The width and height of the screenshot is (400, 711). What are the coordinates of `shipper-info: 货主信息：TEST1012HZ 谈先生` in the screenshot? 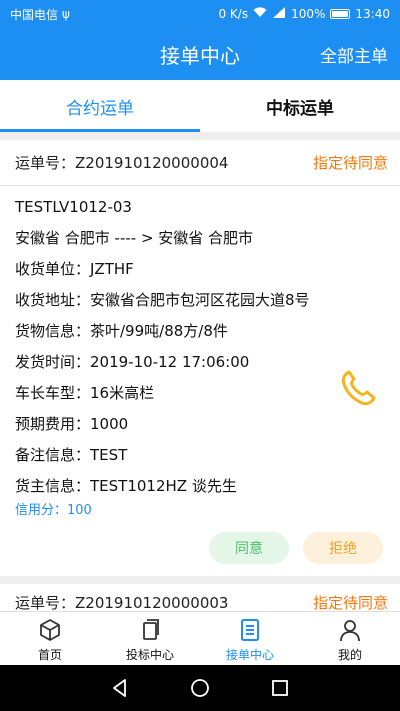 It's located at (126, 486).